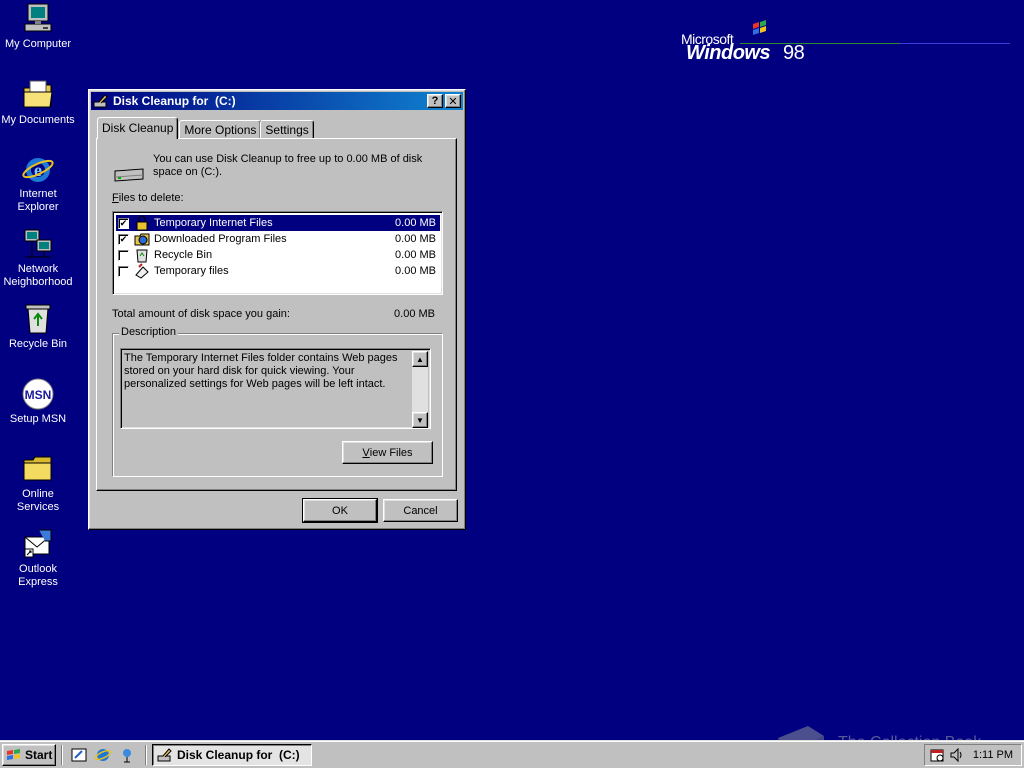 Image resolution: width=1024 pixels, height=768 pixels. Describe the element at coordinates (420, 389) in the screenshot. I see `description-scrollbar: ▲ ▼` at that location.